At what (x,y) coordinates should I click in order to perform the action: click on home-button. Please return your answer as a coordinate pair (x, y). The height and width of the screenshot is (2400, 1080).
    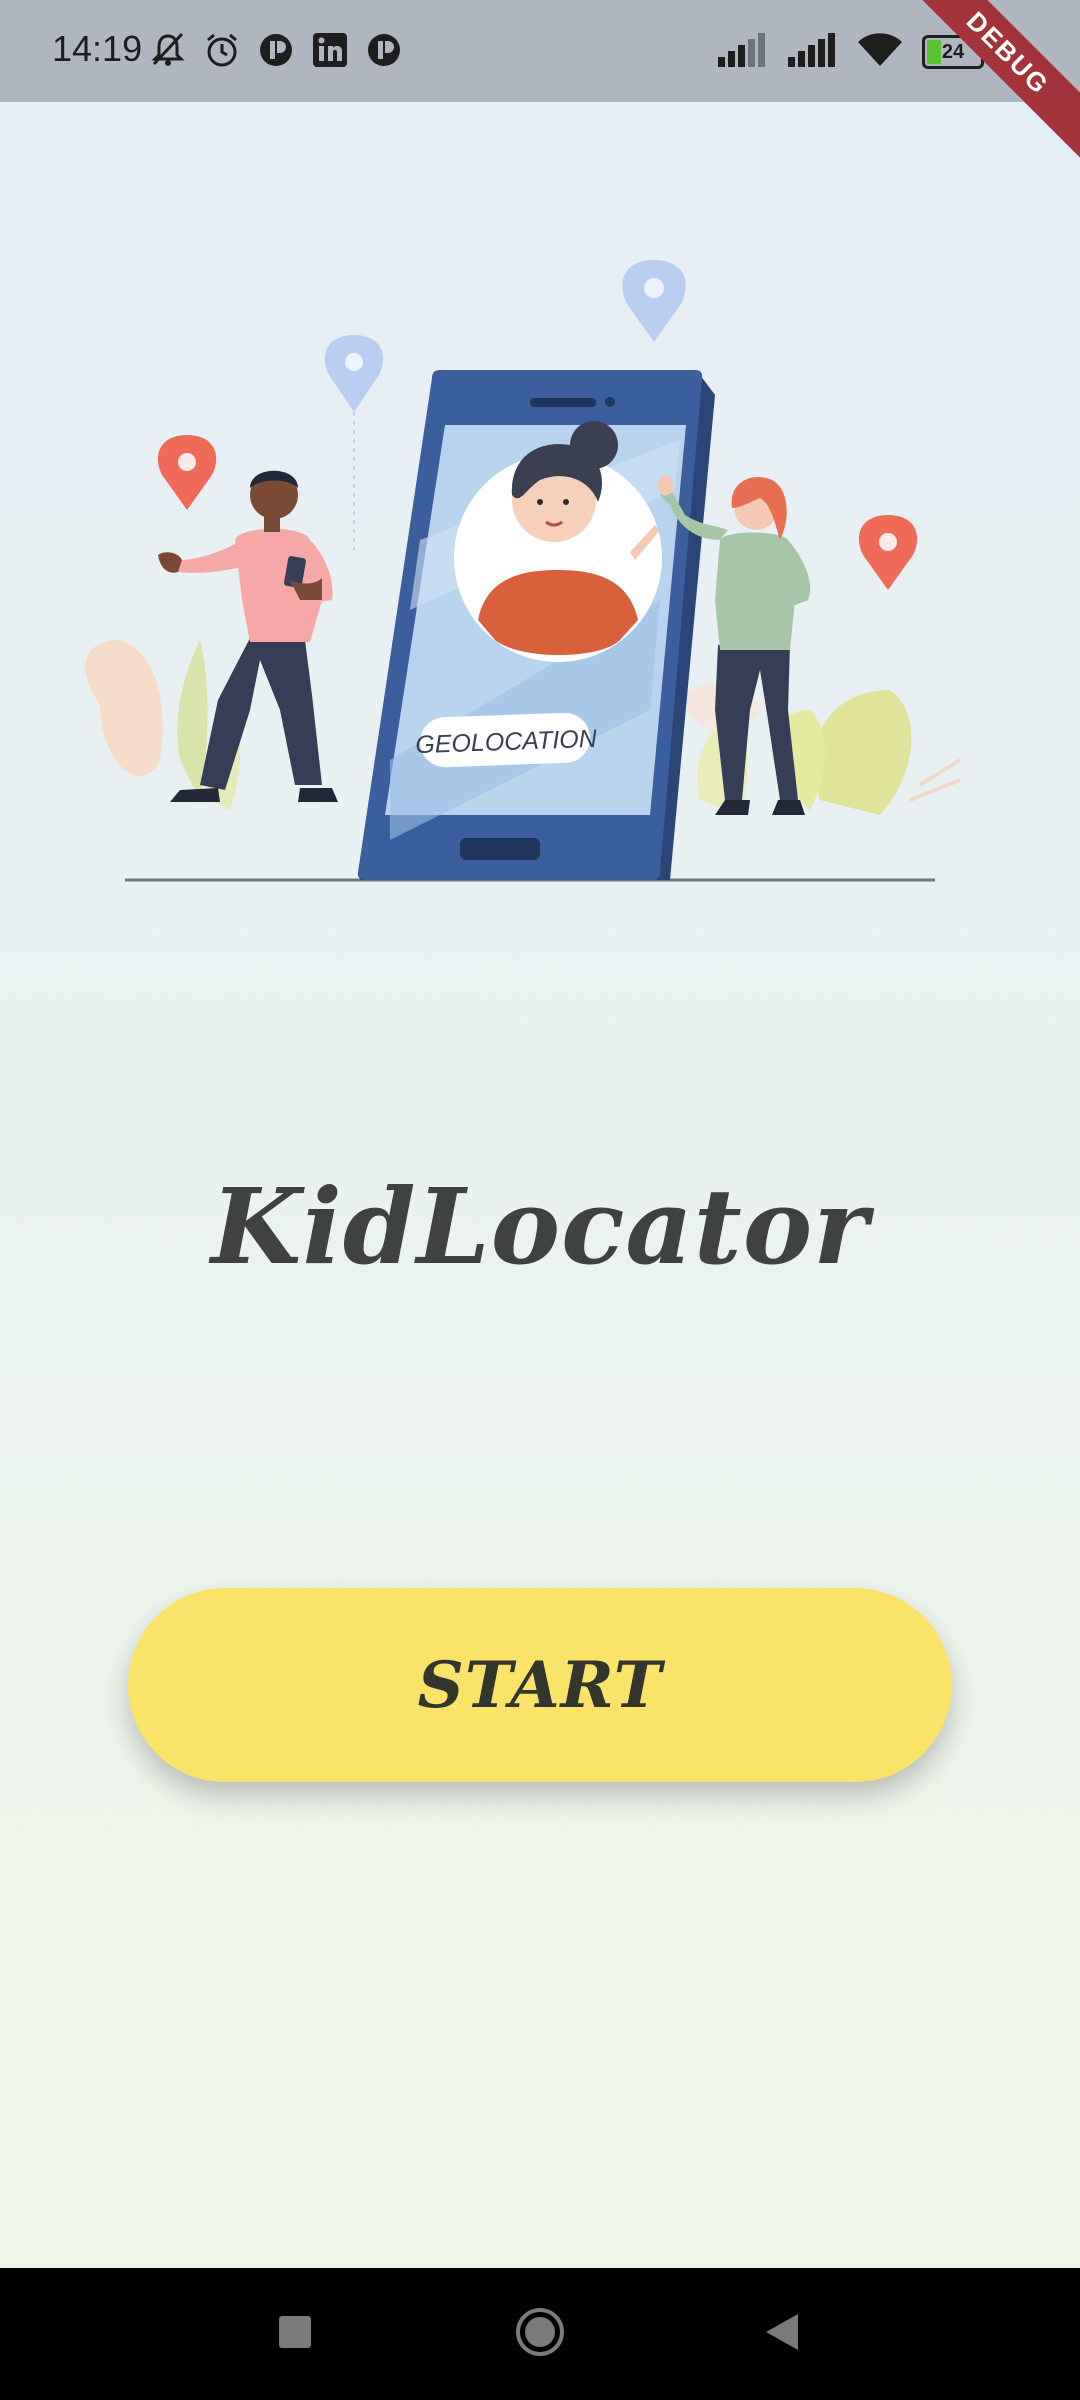
    Looking at the image, I should click on (540, 2334).